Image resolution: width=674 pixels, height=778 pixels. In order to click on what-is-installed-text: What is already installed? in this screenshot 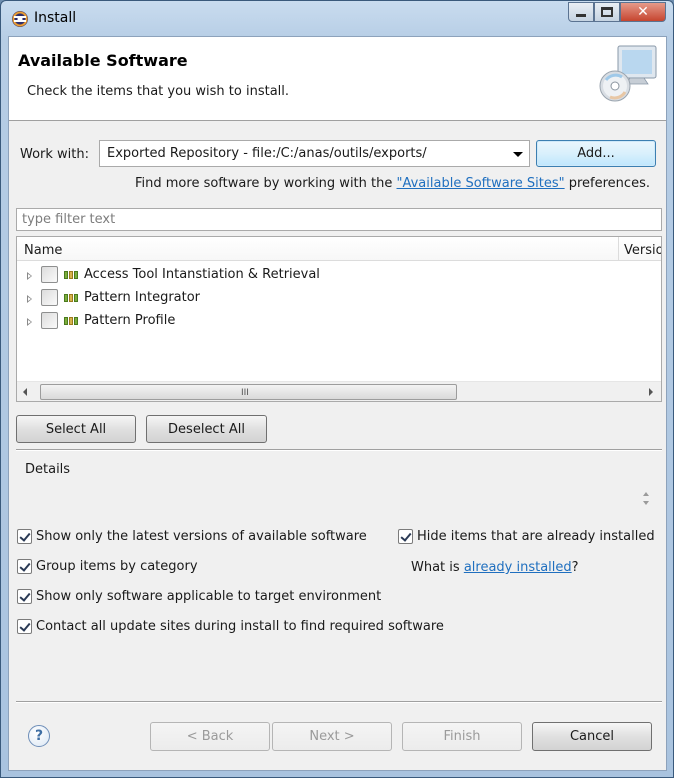, I will do `click(495, 567)`.